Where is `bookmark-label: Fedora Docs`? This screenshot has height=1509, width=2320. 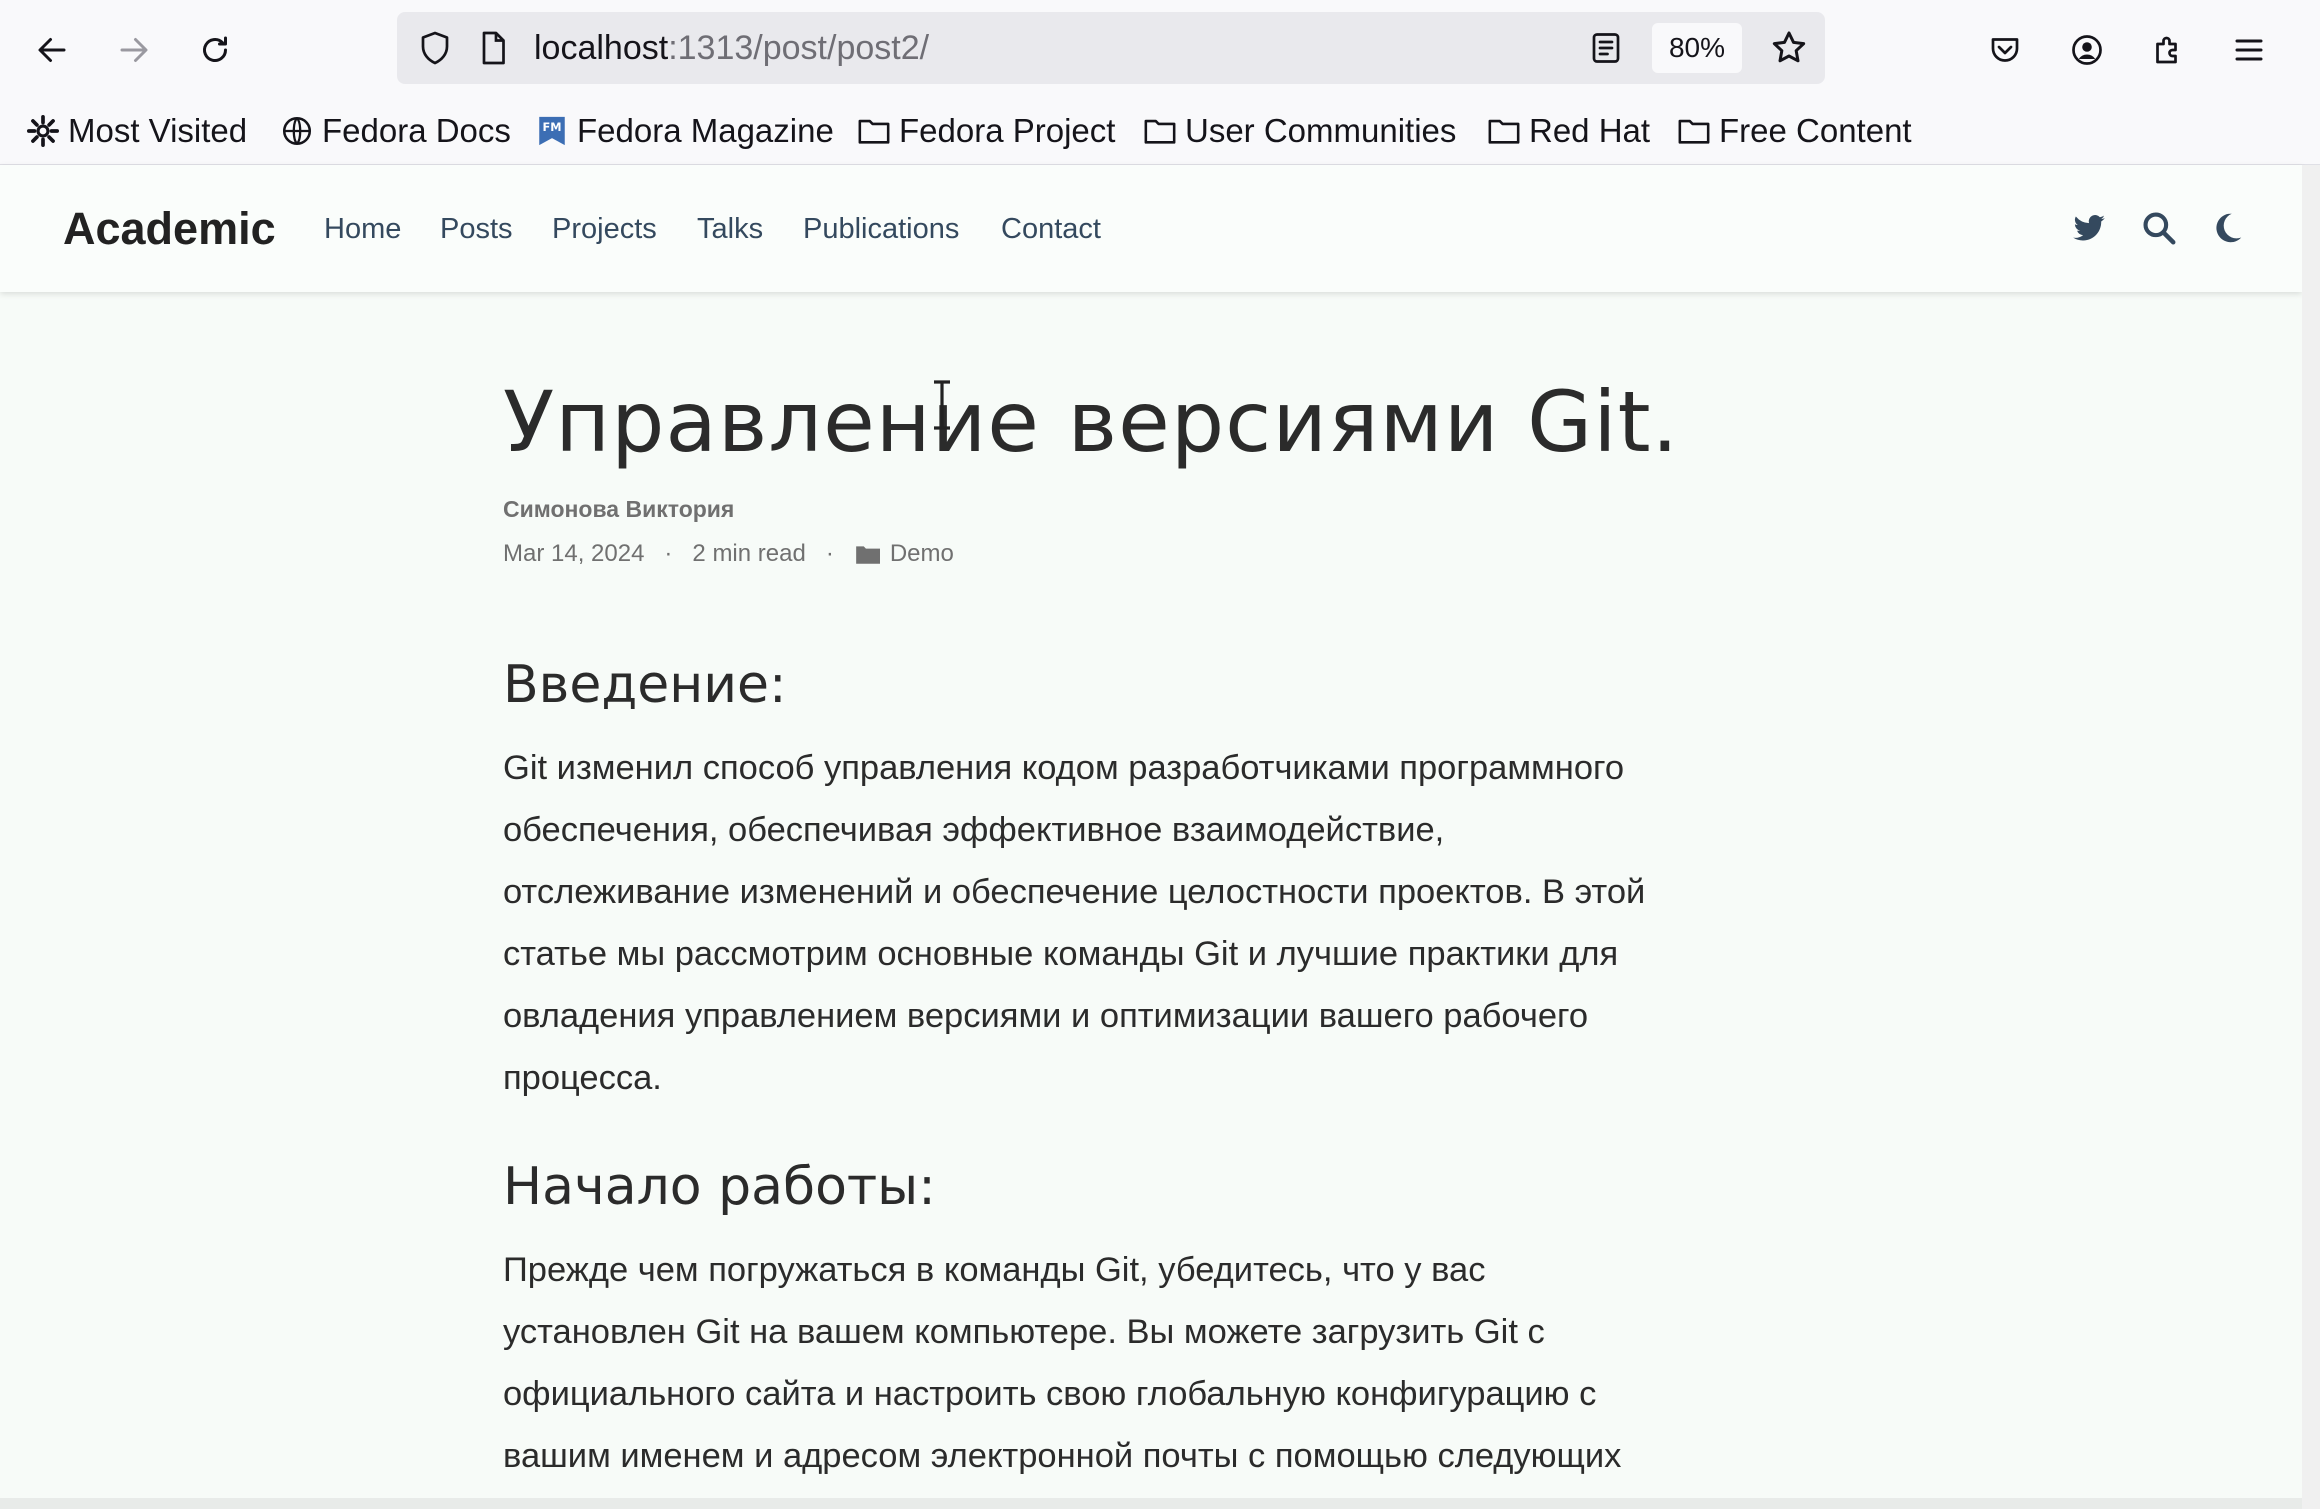 bookmark-label: Fedora Docs is located at coordinates (416, 130).